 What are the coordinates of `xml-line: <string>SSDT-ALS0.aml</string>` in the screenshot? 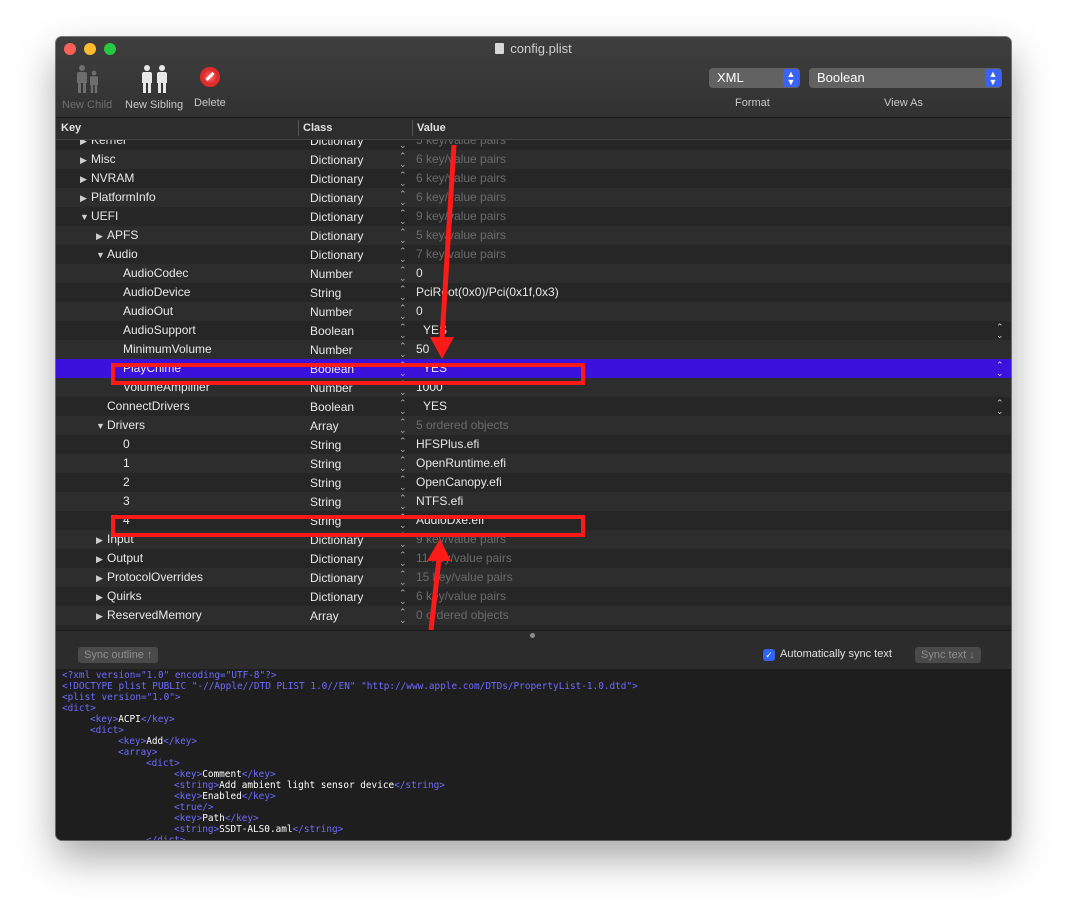 It's located at (533, 829).